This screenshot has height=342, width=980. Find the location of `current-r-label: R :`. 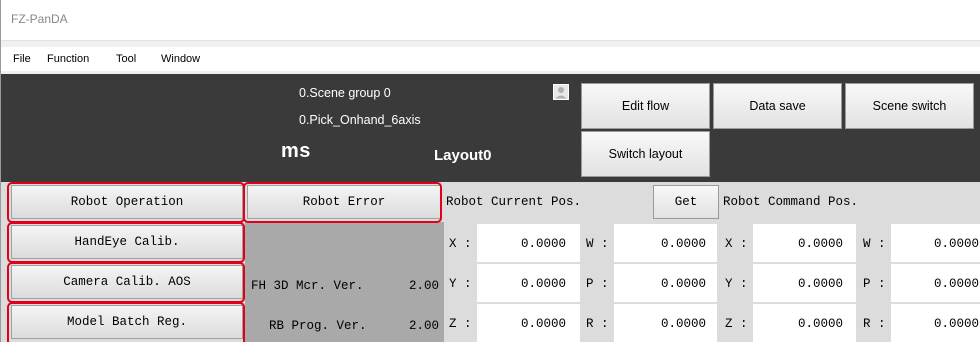

current-r-label: R : is located at coordinates (597, 324).